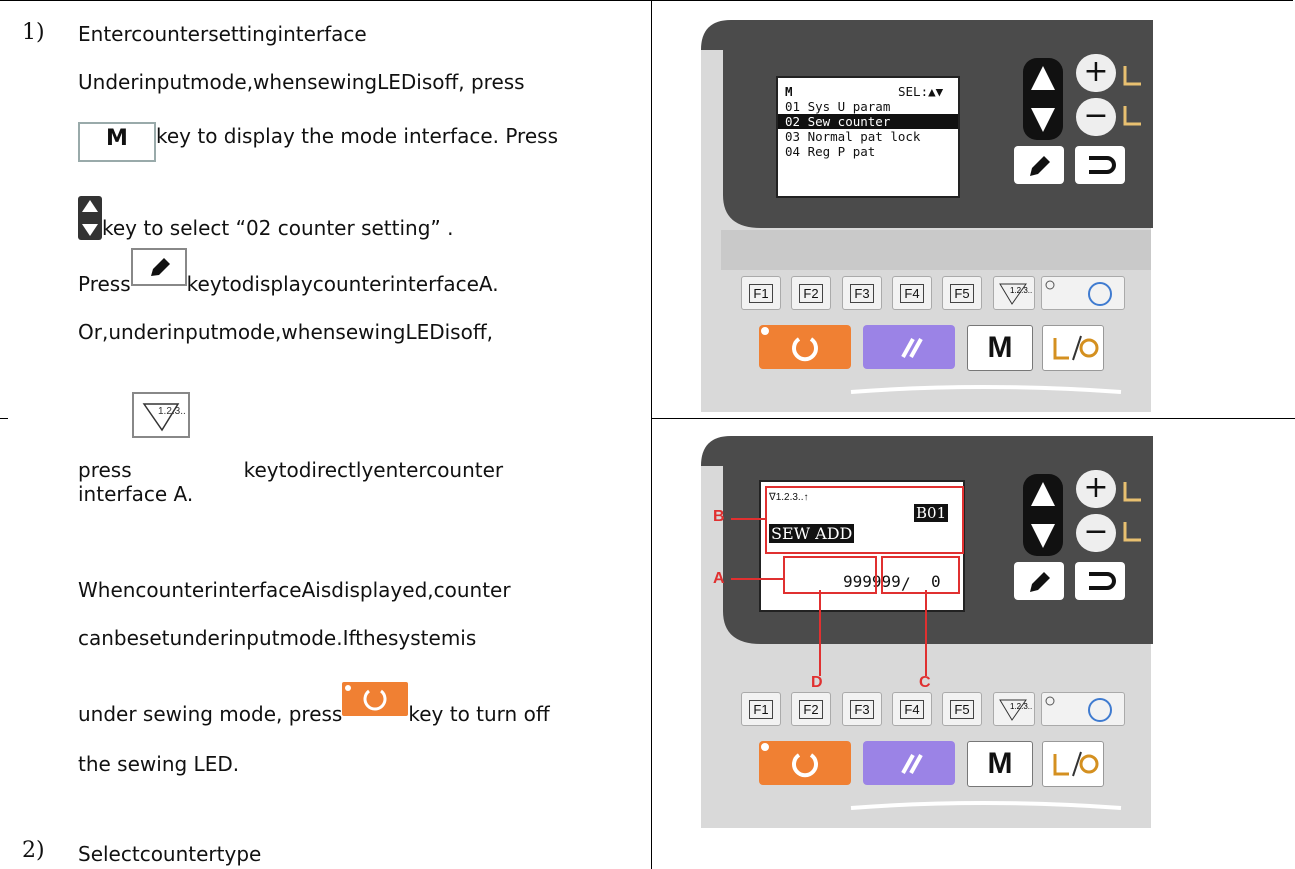 The height and width of the screenshot is (869, 1295). I want to click on paragraph-line: interface A., so click(136, 494).